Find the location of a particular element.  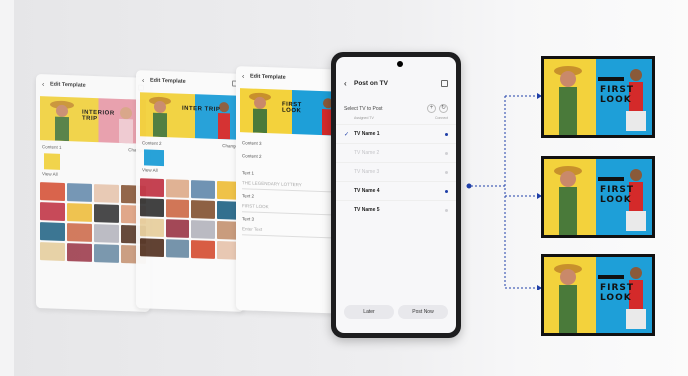

column-headers: Assigned TV Connect is located at coordinates (396, 119).